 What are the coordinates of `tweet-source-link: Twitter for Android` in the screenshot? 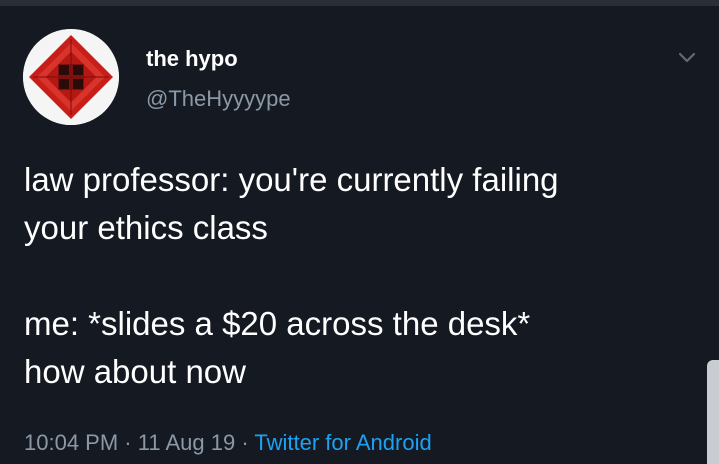 It's located at (342, 442).